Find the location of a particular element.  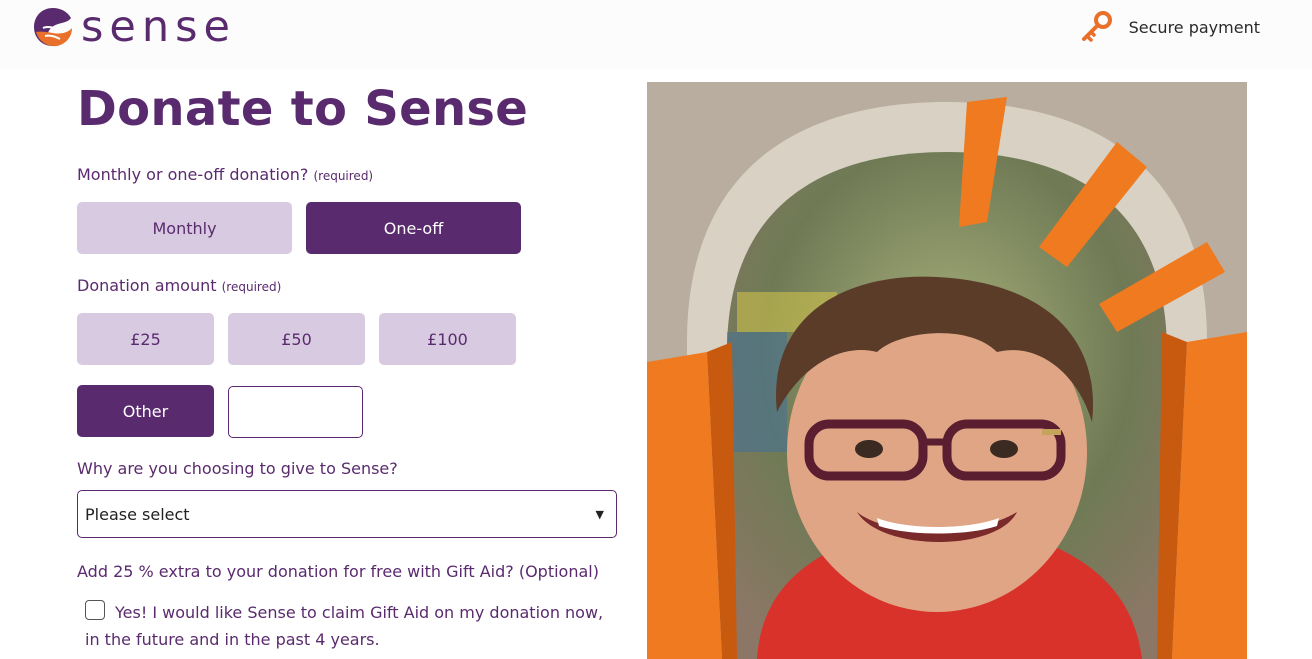

secure-payment: Secure payment is located at coordinates (1169, 27).